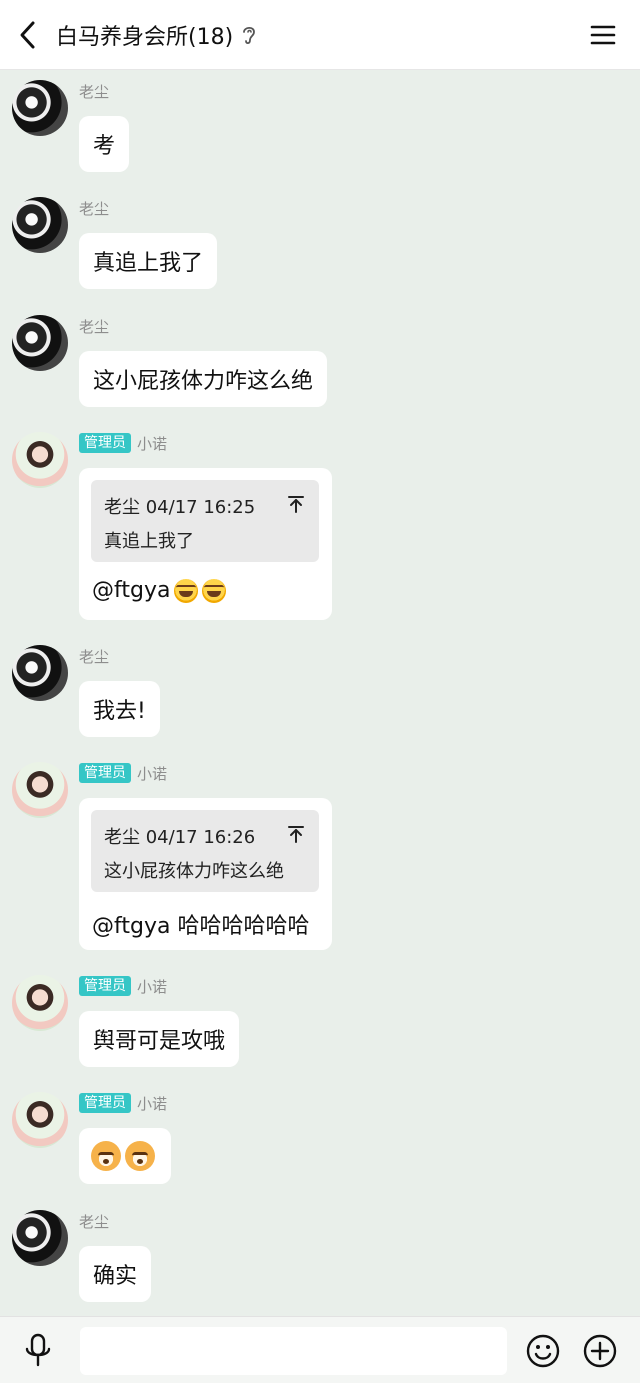 The height and width of the screenshot is (1383, 640). What do you see at coordinates (159, 1039) in the screenshot?
I see `message-bubble: 舆哥可是攻哦` at bounding box center [159, 1039].